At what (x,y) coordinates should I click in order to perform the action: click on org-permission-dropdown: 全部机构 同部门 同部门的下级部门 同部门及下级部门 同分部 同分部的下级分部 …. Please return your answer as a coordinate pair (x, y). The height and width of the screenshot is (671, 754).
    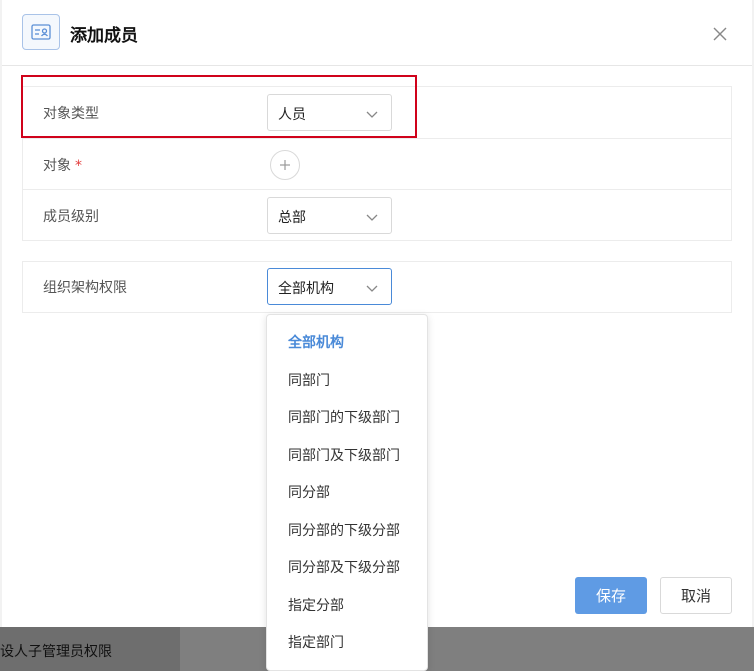
    Looking at the image, I should click on (347, 492).